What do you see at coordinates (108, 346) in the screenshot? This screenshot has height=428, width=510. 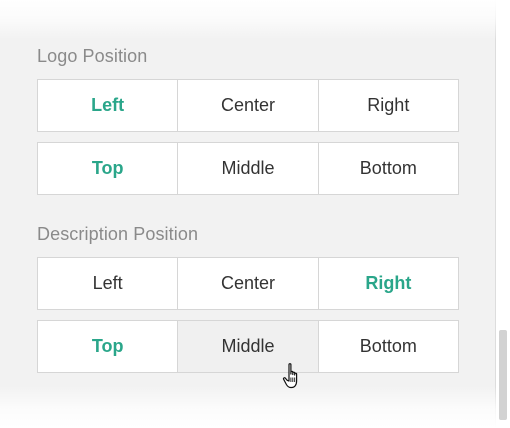 I see `description-top-option: Top` at bounding box center [108, 346].